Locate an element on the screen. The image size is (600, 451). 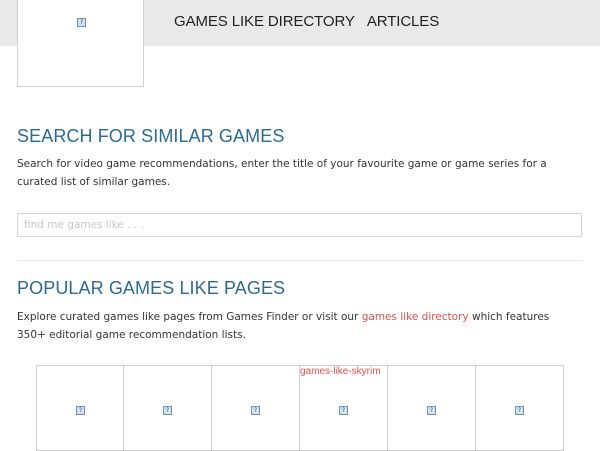
site-logo: ? is located at coordinates (80, 43).